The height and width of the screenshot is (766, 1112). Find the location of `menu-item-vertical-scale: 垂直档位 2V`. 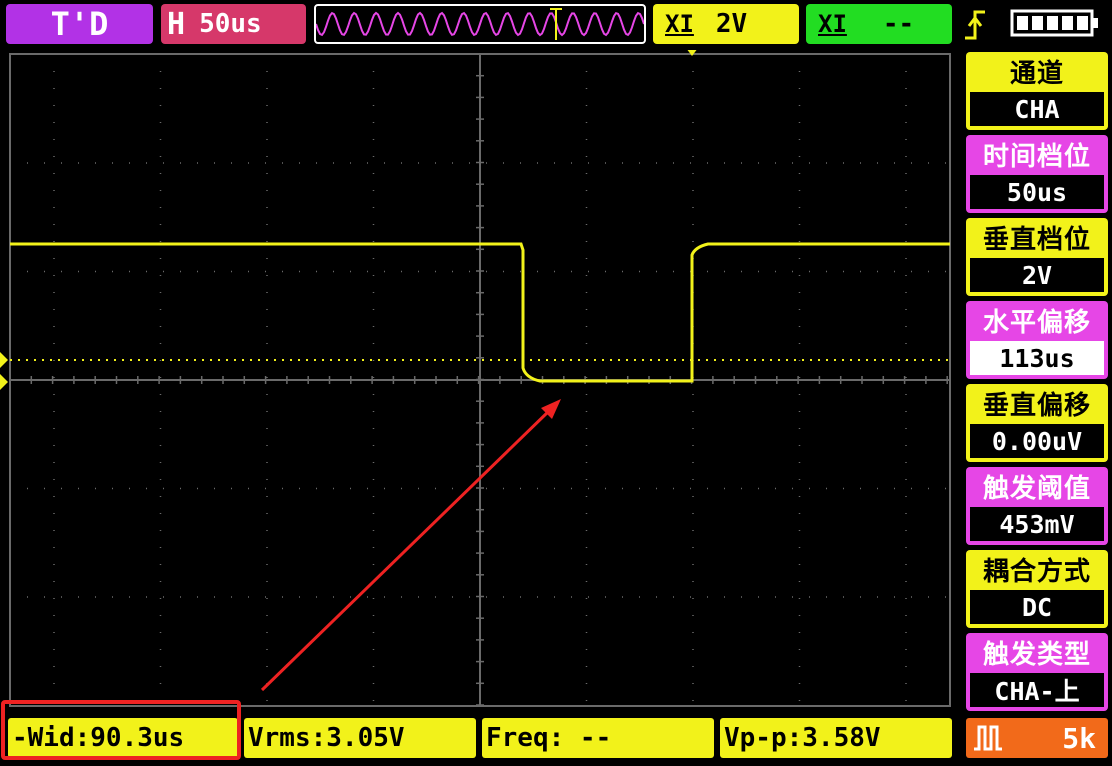

menu-item-vertical-scale: 垂直档位 2V is located at coordinates (1037, 257).